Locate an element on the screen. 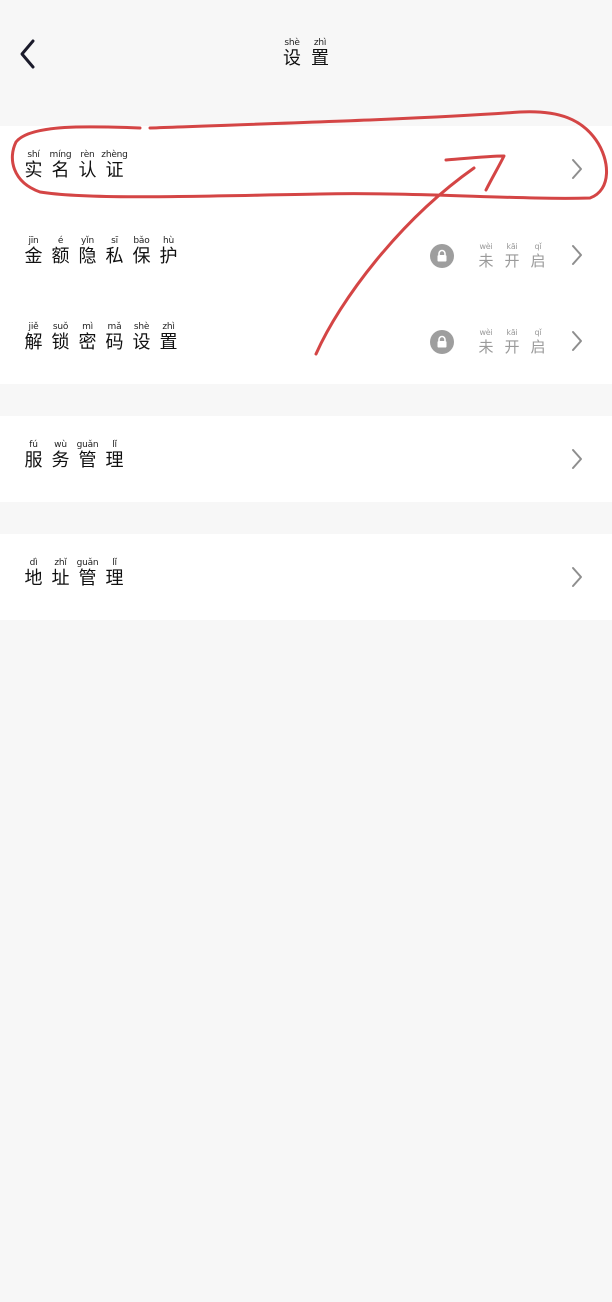 This screenshot has height=1302, width=612. address-management-row: dì 地 zhǐ 址 guǎn 管 lǐ 理 is located at coordinates (306, 577).